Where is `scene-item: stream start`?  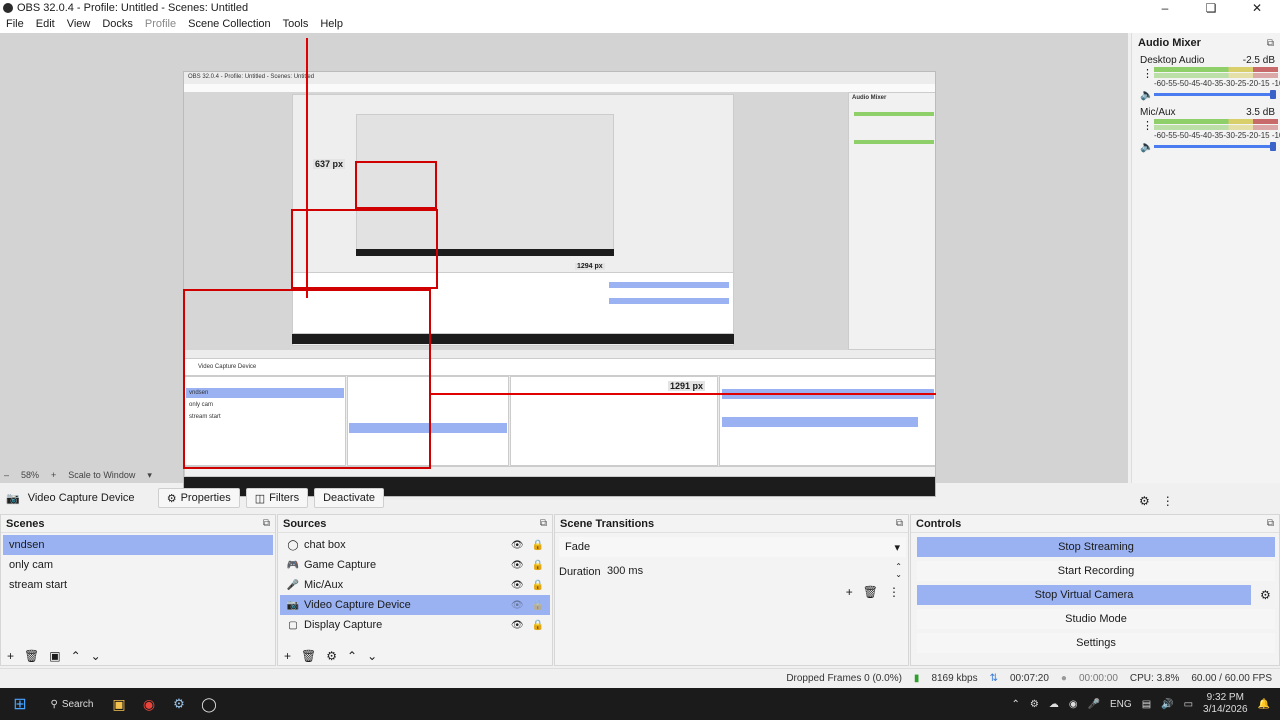 scene-item: stream start is located at coordinates (138, 585).